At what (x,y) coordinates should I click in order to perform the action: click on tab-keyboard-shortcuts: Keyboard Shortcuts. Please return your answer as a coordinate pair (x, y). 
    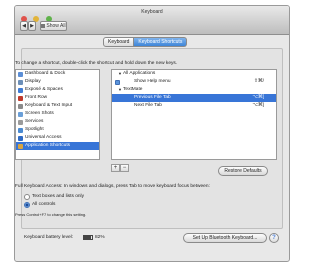
    Looking at the image, I should click on (161, 42).